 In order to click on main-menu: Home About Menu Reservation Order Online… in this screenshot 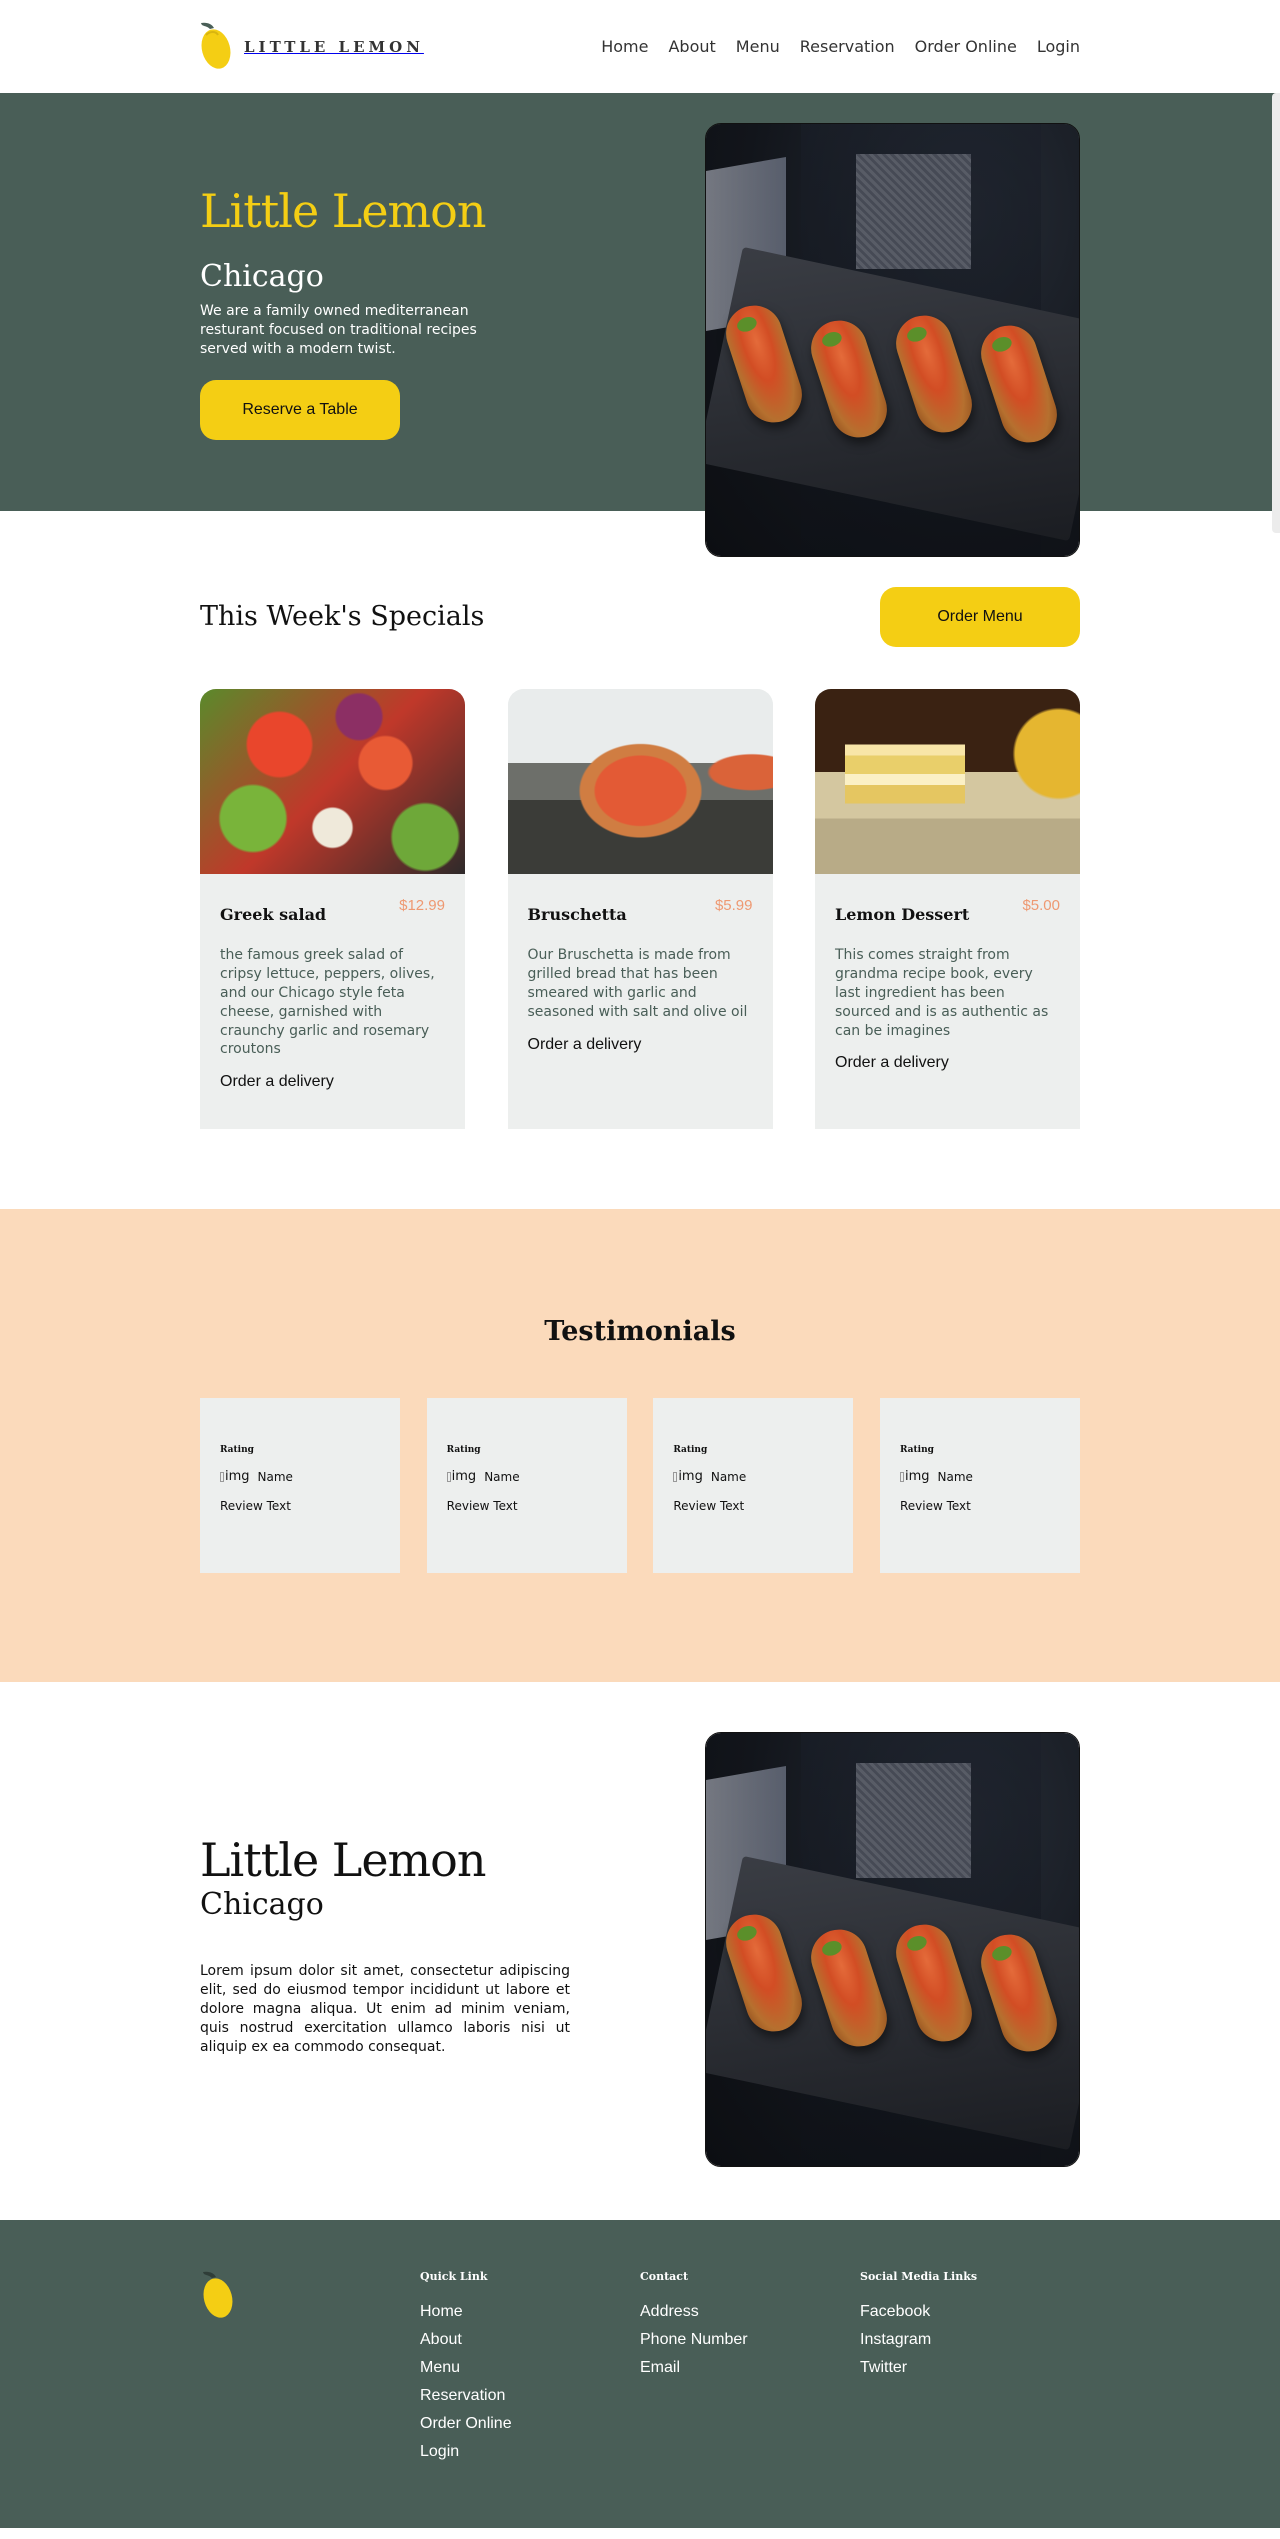, I will do `click(840, 47)`.